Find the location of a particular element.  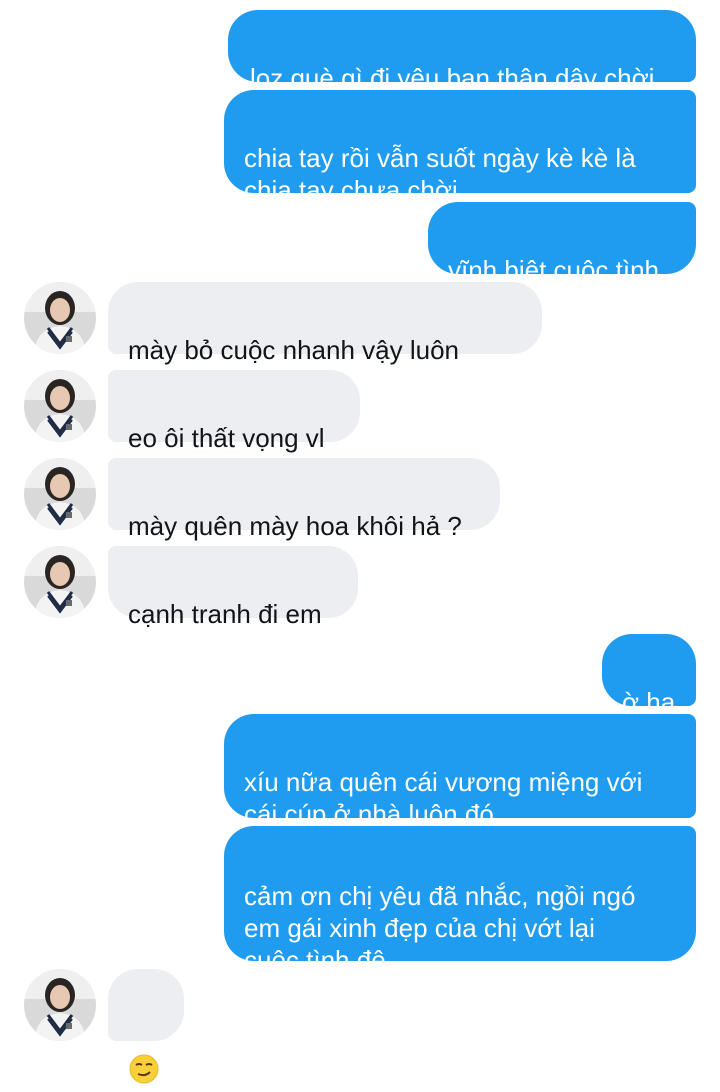

message-text: ờ ha is located at coordinates (649, 702).